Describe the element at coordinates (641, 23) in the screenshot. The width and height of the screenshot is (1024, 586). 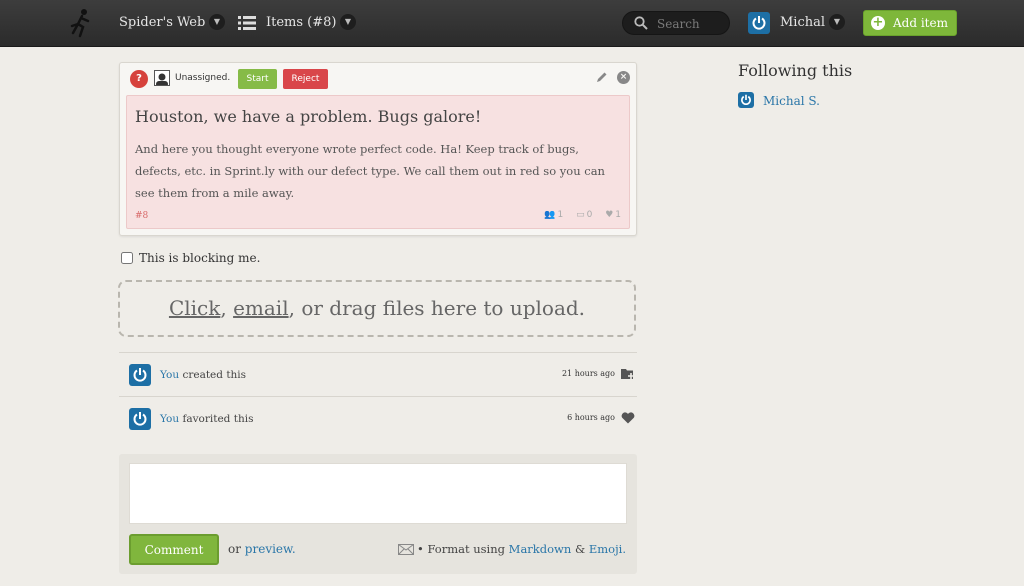
I see `search-icon` at that location.